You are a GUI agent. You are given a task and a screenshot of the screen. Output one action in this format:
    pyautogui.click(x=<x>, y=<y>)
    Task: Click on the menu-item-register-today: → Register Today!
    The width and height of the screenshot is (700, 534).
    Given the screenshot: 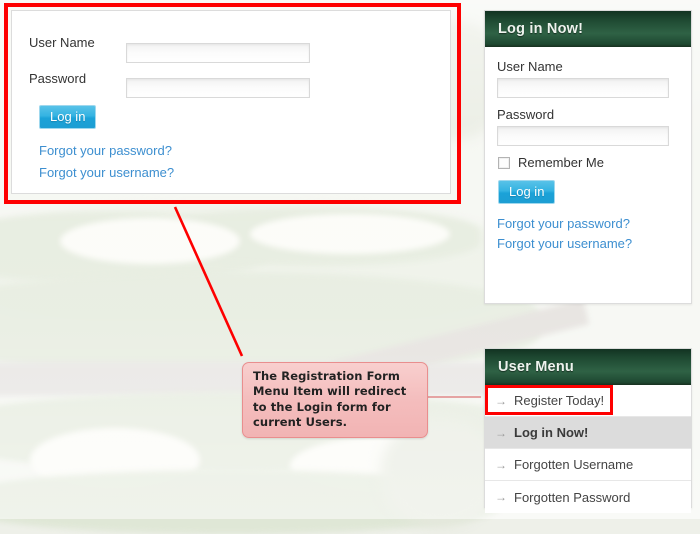 What is the action you would take?
    pyautogui.click(x=588, y=401)
    